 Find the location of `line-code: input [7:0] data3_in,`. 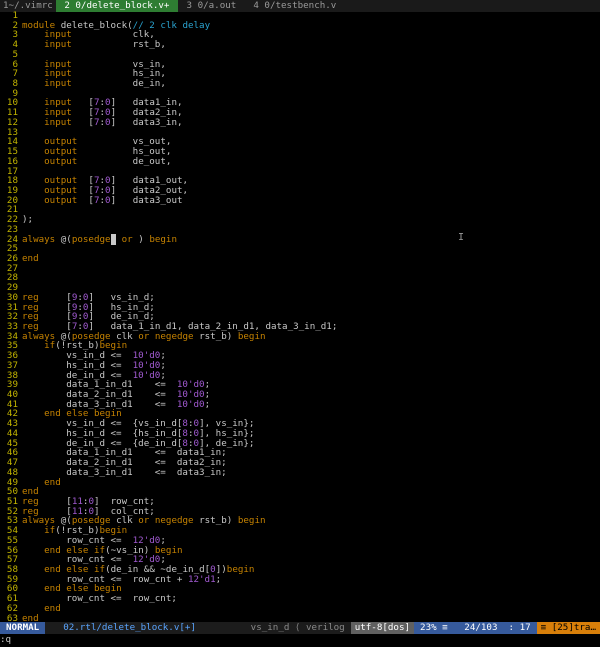

line-code: input [7:0] data3_in, is located at coordinates (113, 122).